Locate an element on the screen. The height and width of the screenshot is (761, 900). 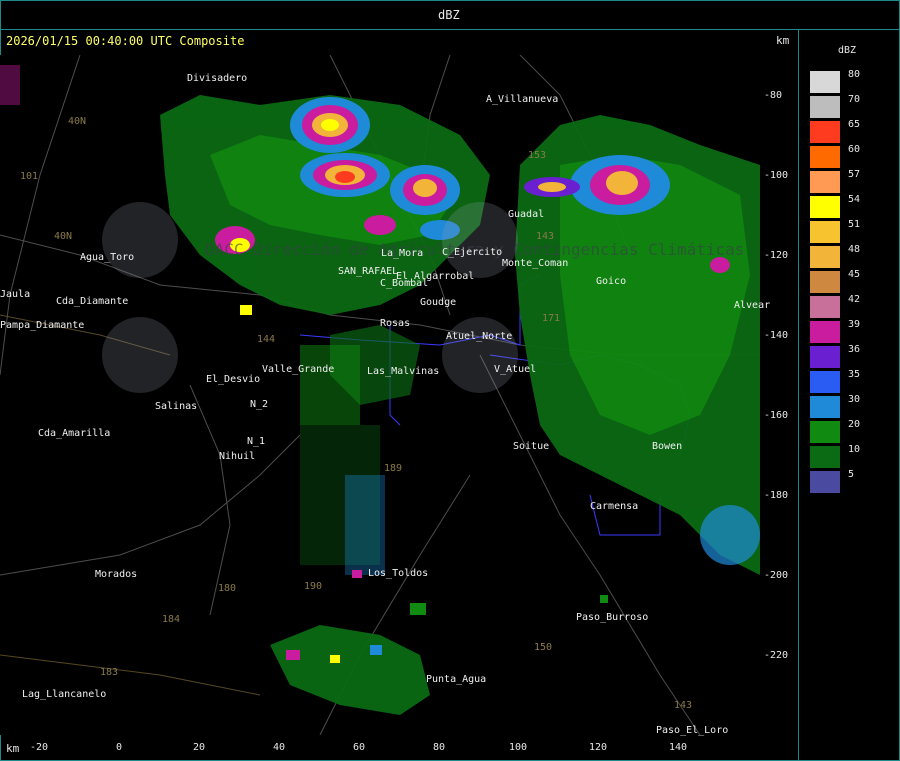
route-label: 143 is located at coordinates (545, 236).